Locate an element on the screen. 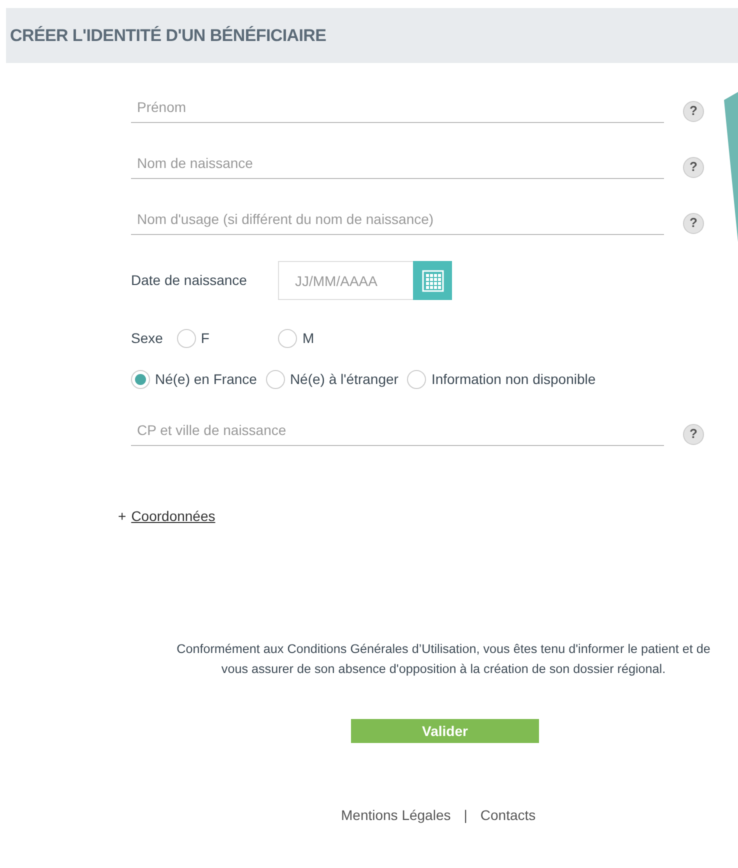  radio-option: F is located at coordinates (193, 338).